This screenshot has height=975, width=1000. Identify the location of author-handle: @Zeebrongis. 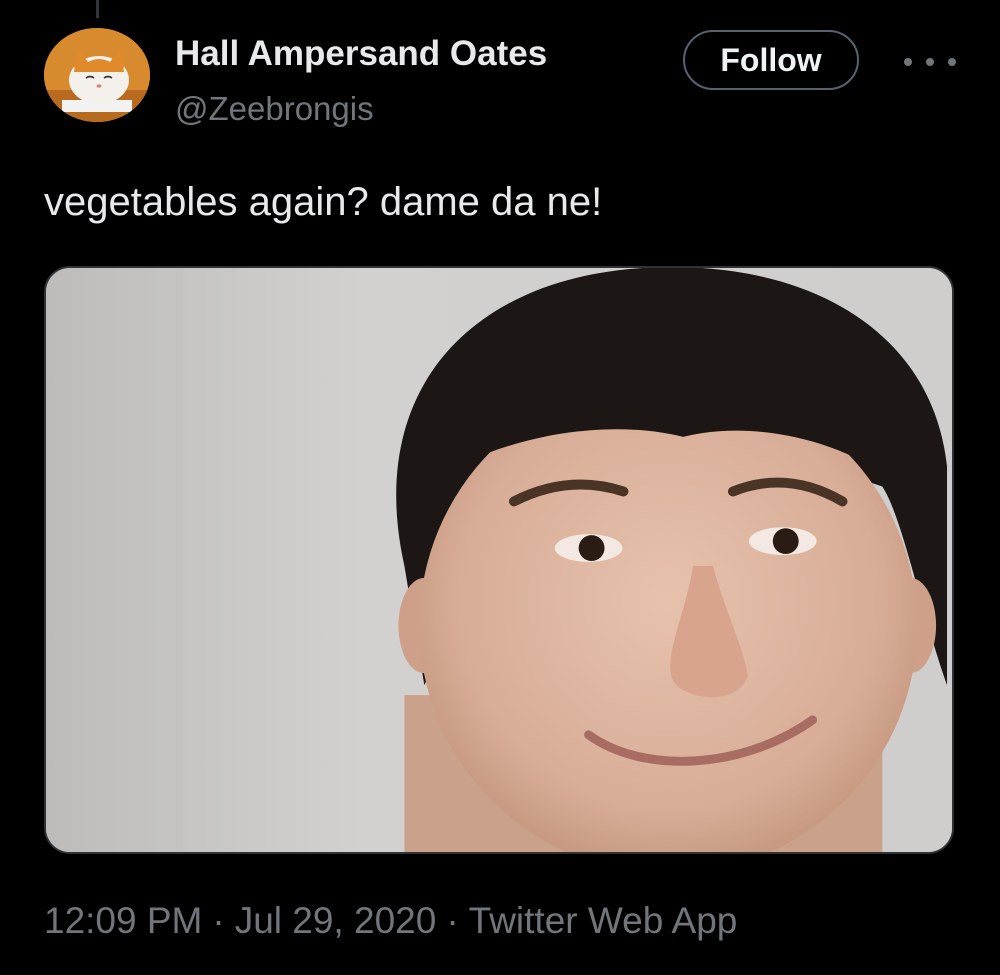
(274, 109).